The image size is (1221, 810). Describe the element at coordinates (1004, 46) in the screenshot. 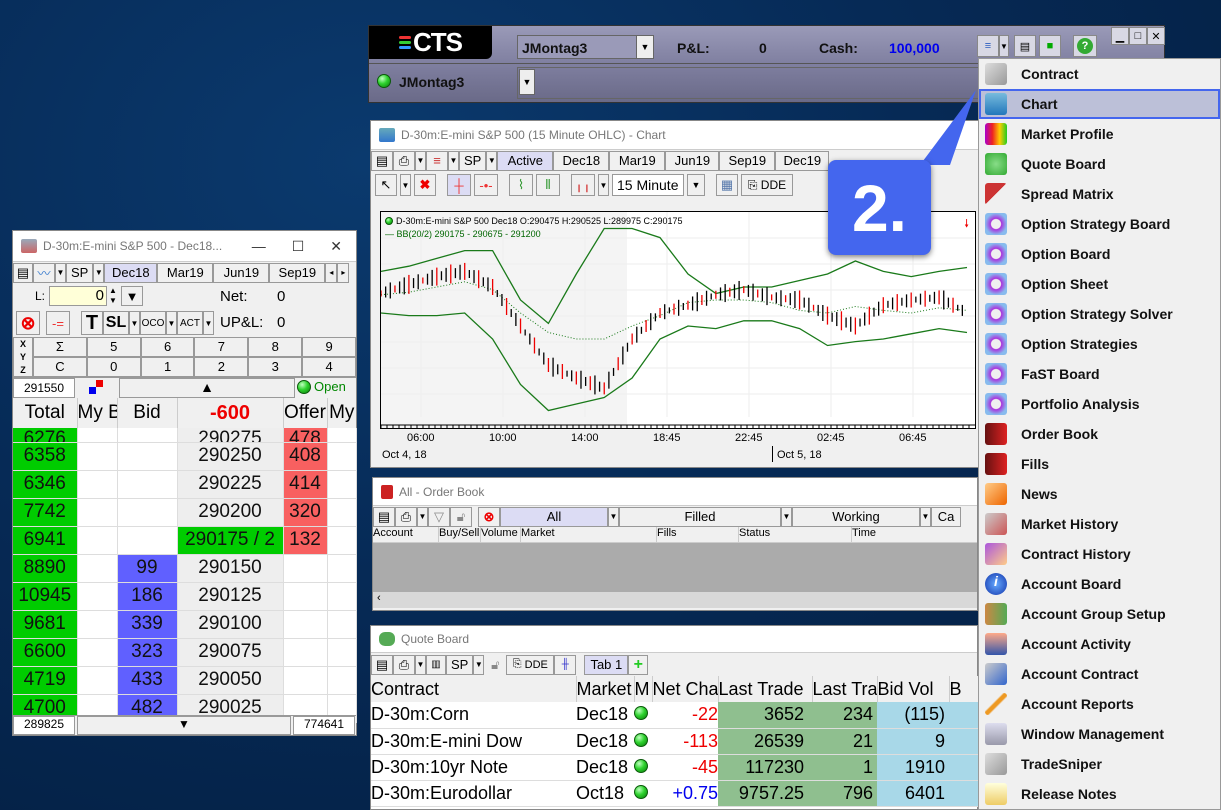

I see `new-window-dropdown: ▼` at that location.